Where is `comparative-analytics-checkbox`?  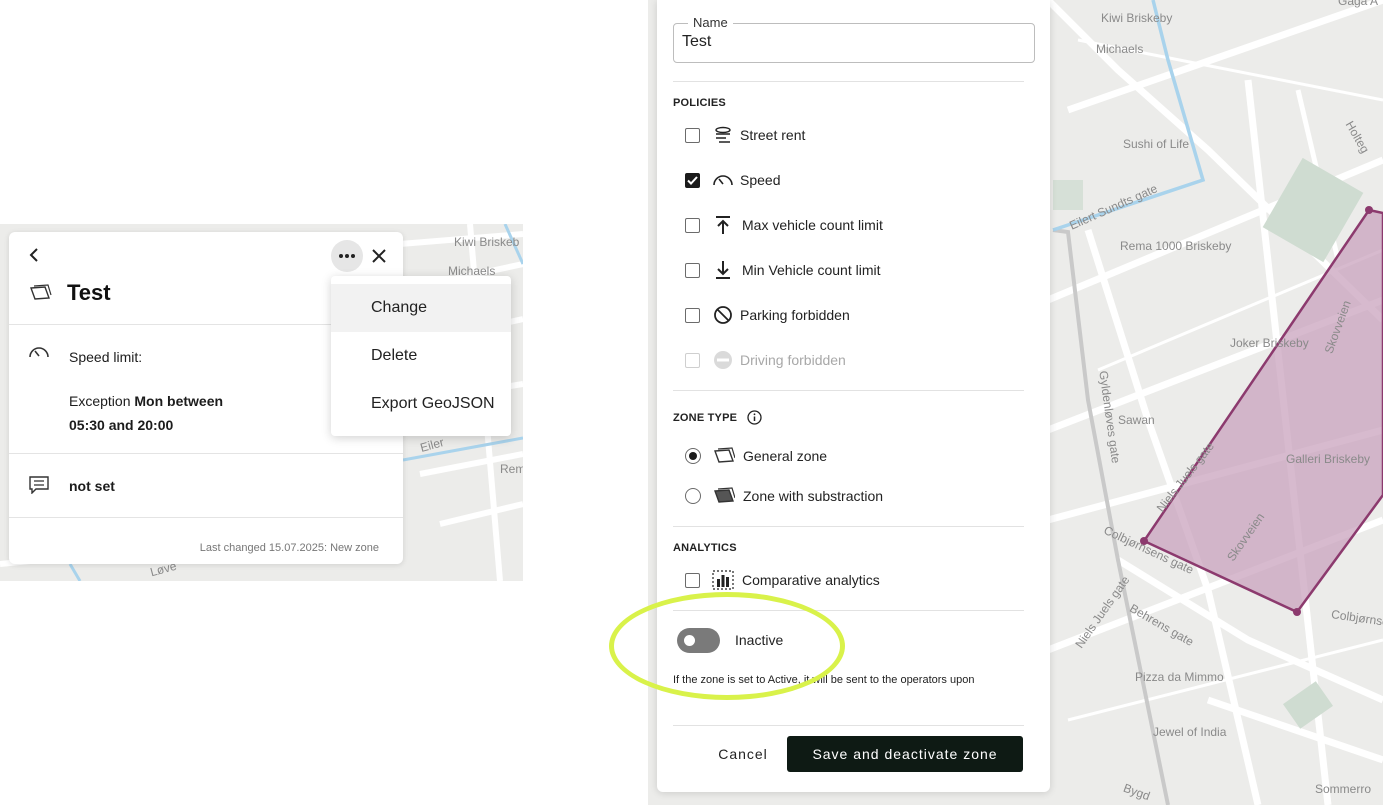 comparative-analytics-checkbox is located at coordinates (692, 580).